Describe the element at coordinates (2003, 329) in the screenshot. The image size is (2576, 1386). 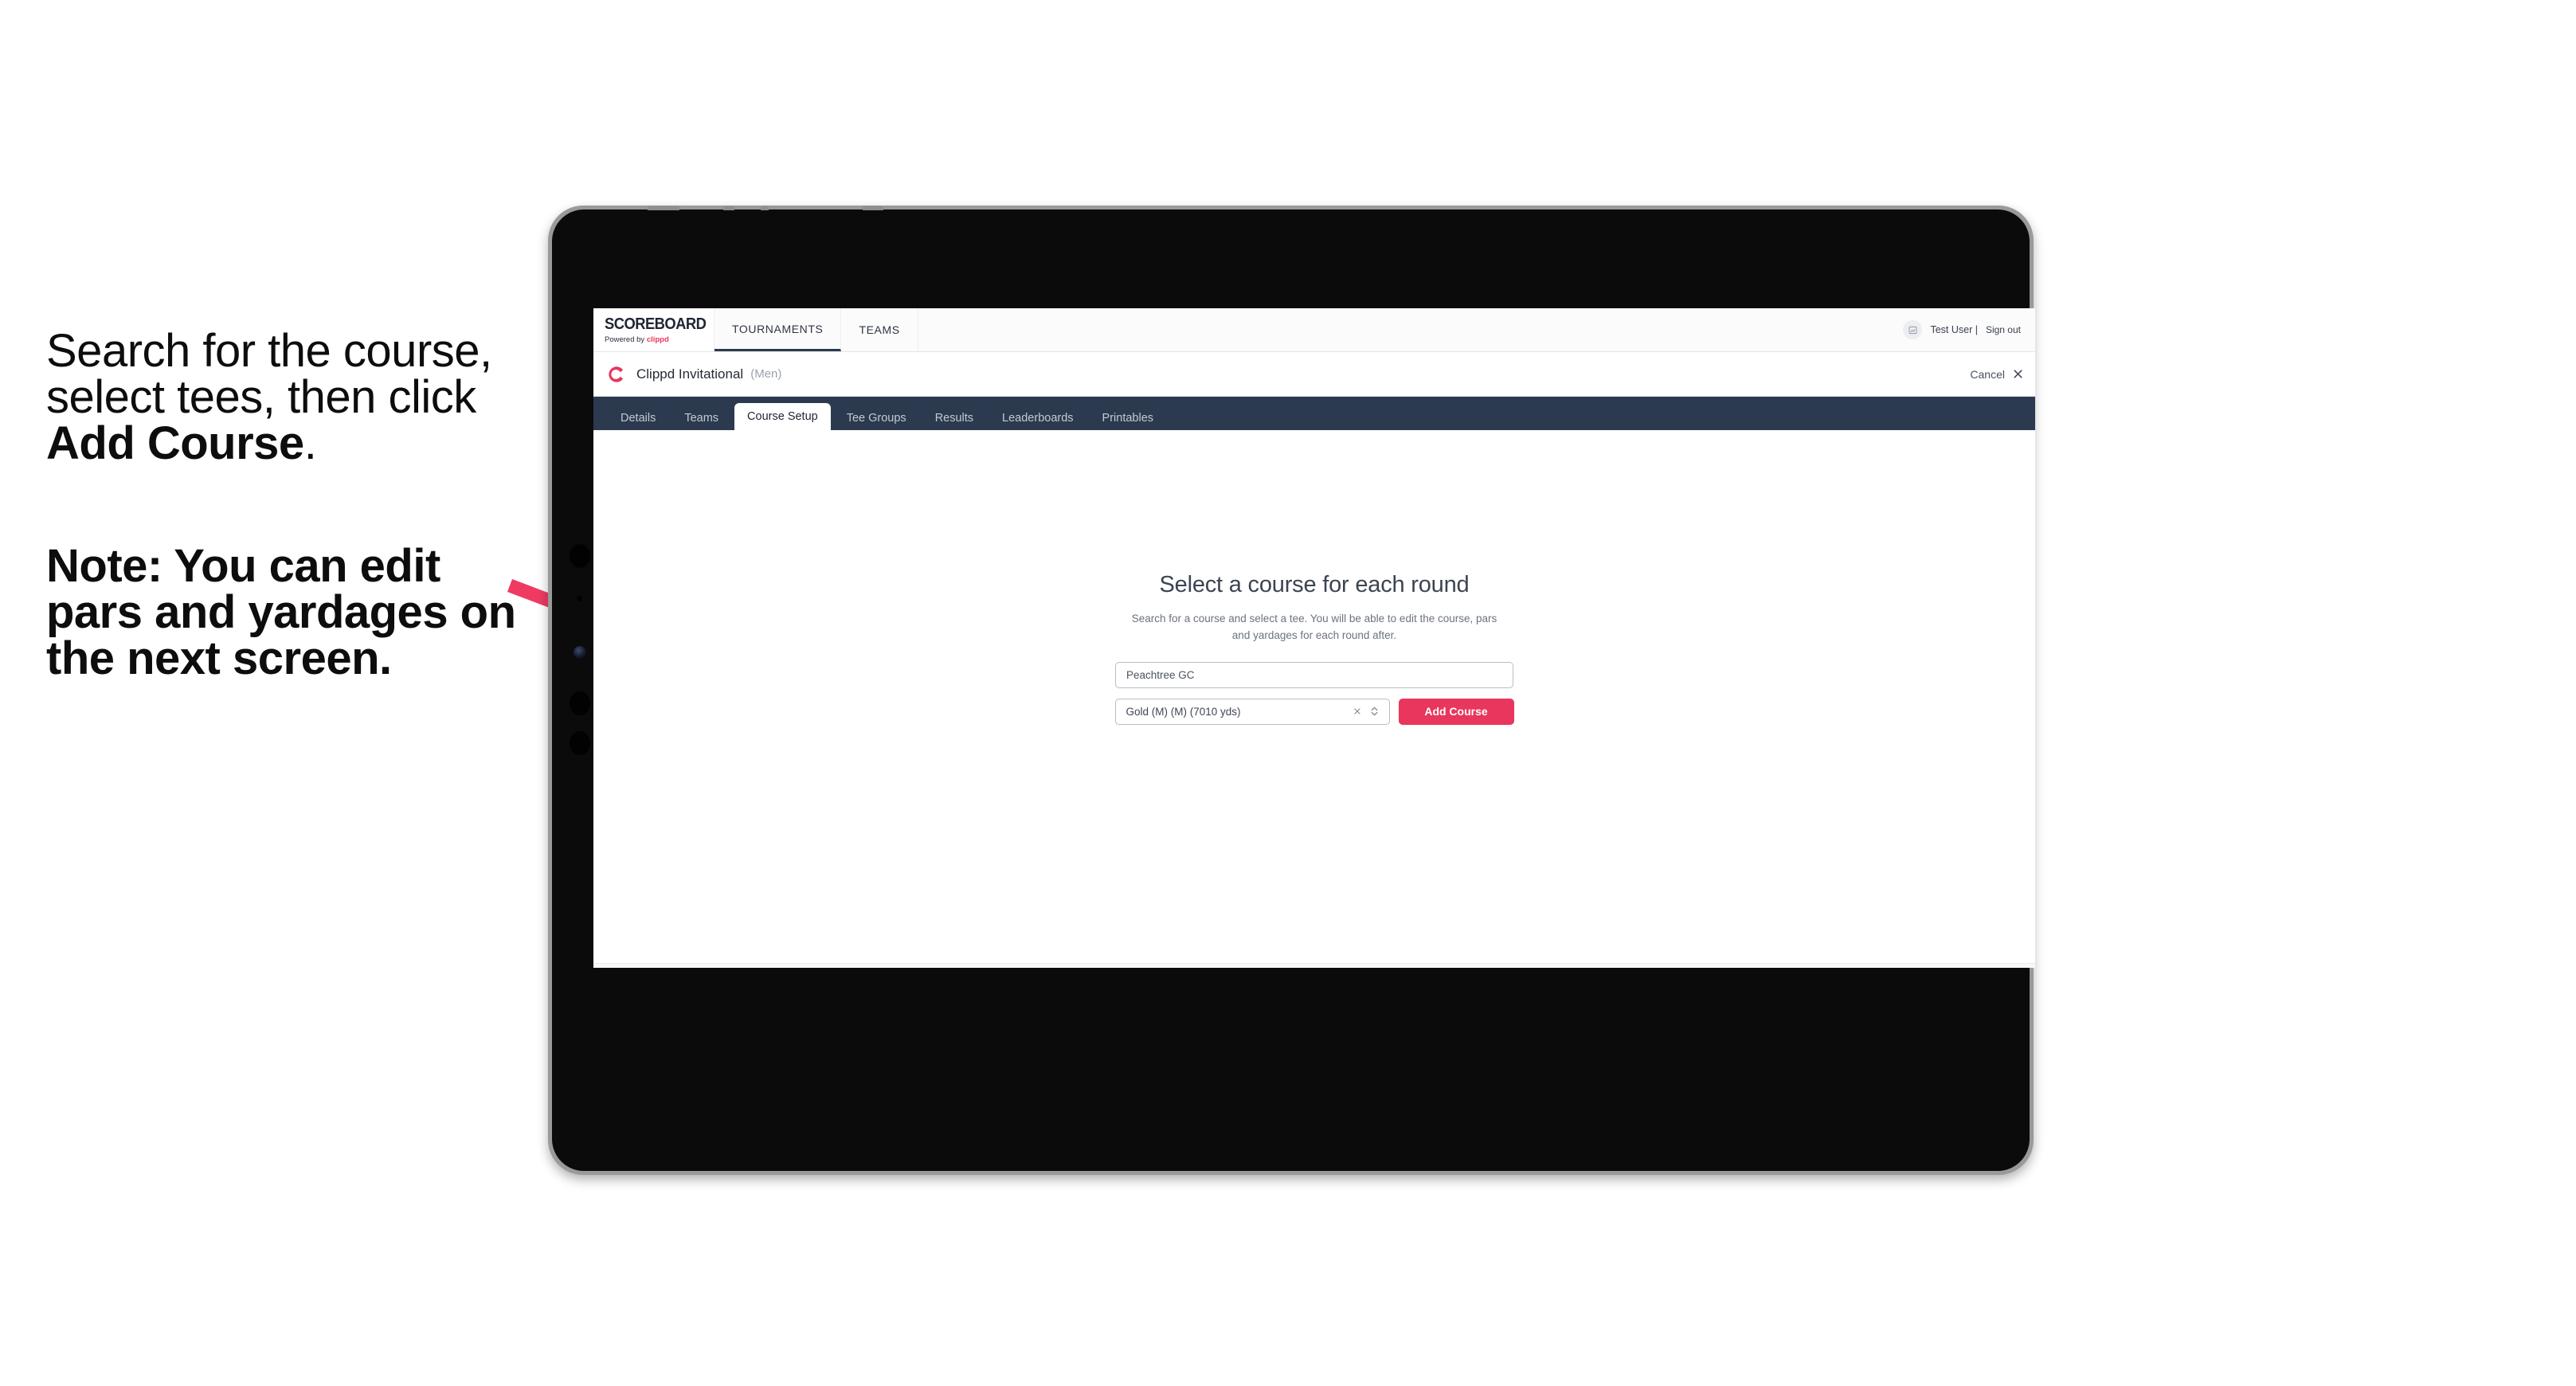
I see `sign-out-link: Sign out` at that location.